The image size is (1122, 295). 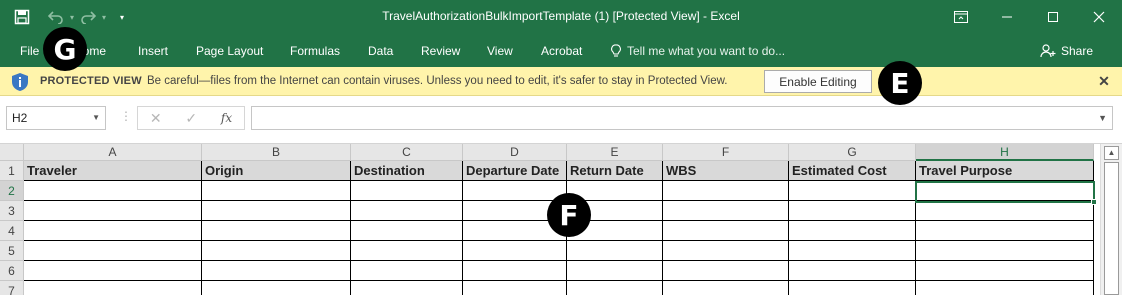 I want to click on shield-info-icon, so click(x=20, y=82).